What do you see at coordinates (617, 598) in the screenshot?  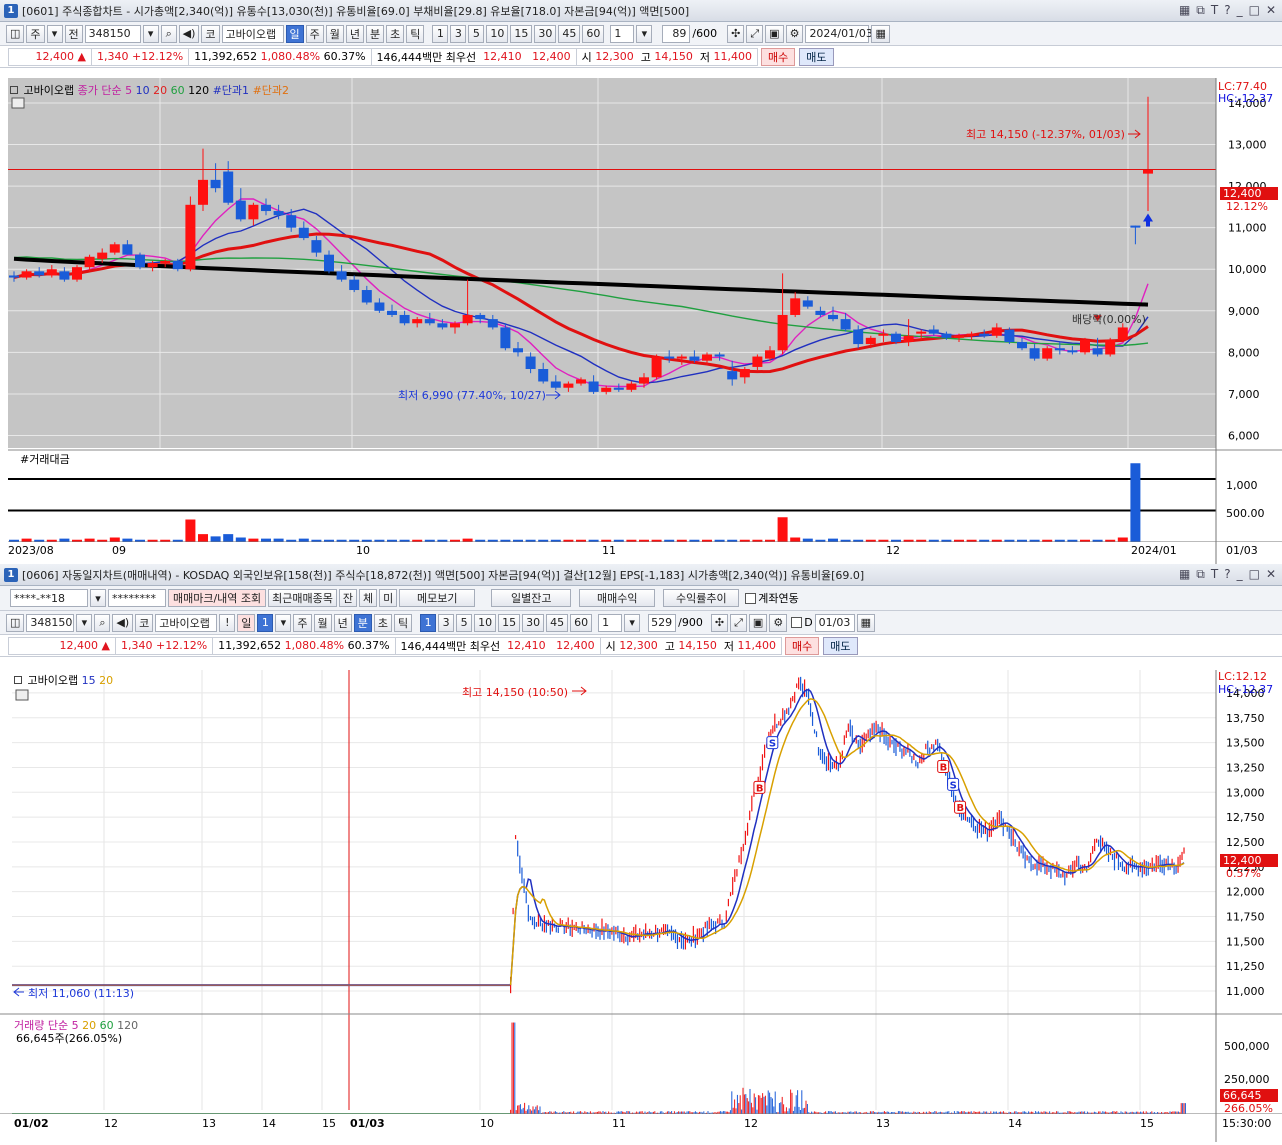 I see `trade-profit-button: 매매수익` at bounding box center [617, 598].